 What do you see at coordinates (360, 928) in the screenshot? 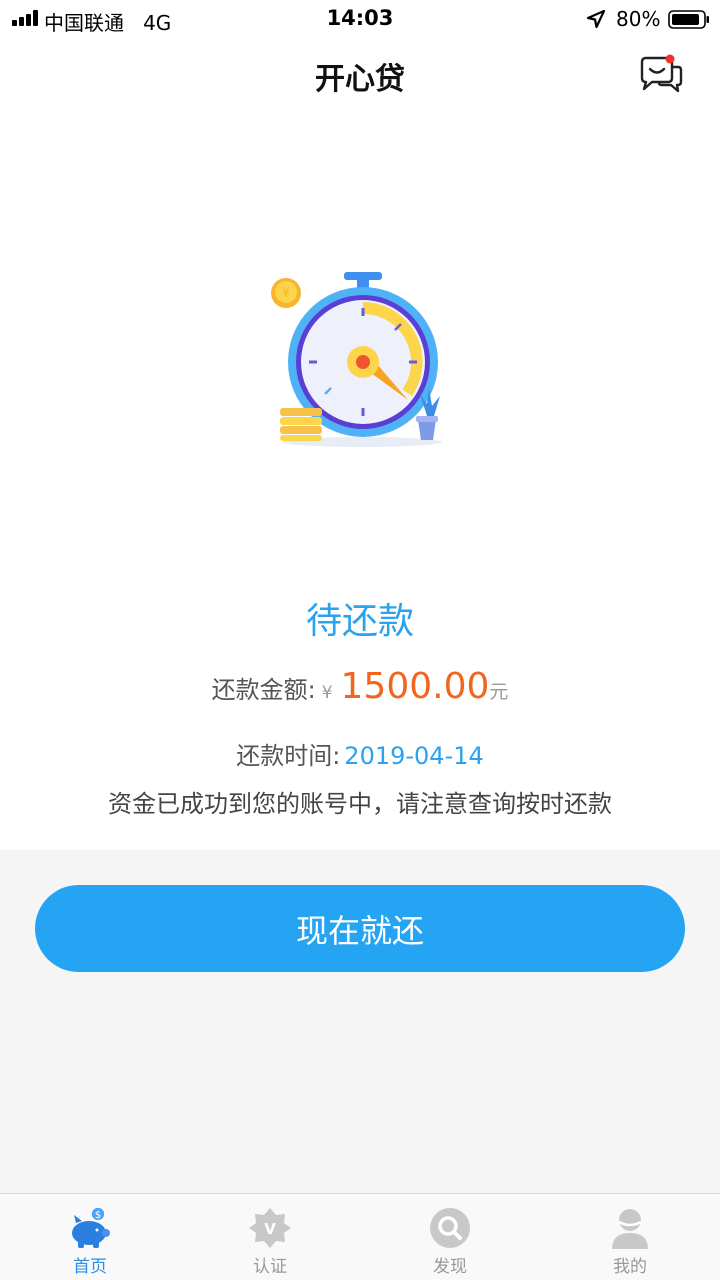
I see `repay-now-button: 现在就还` at bounding box center [360, 928].